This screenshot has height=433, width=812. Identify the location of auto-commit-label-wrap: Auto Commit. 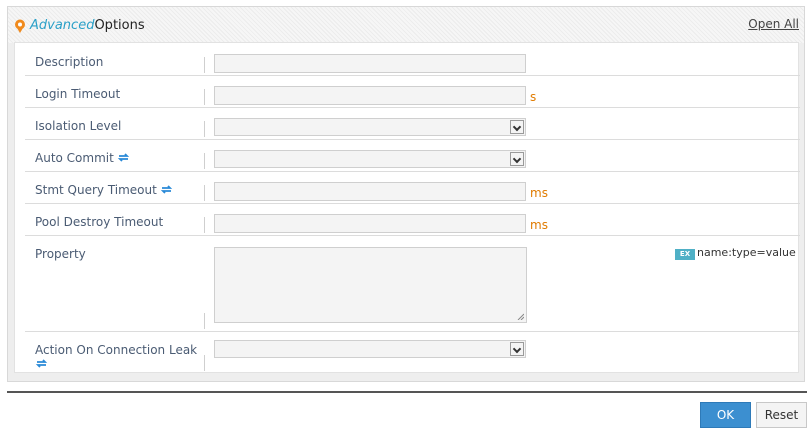
(82, 158).